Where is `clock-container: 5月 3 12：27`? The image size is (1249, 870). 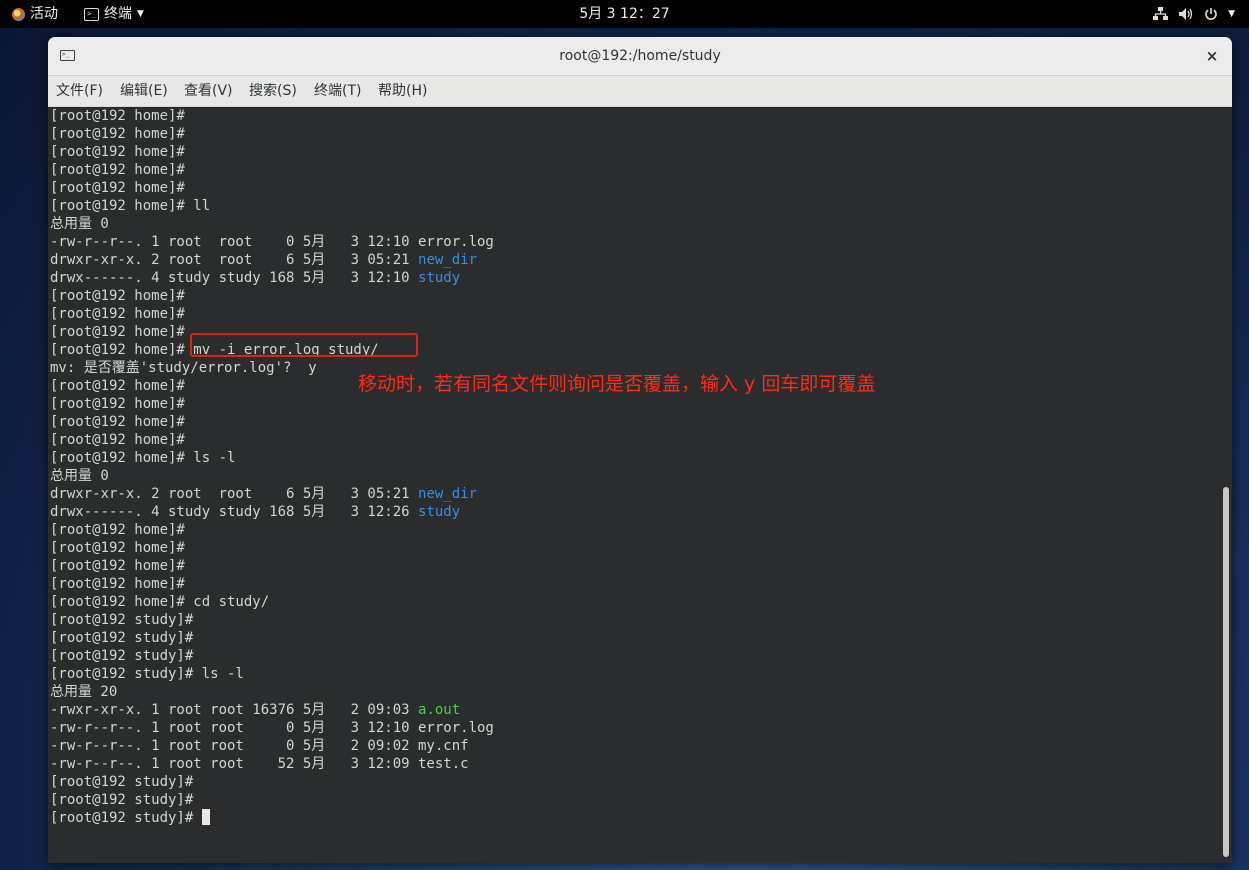
clock-container: 5月 3 12：27 is located at coordinates (624, 14).